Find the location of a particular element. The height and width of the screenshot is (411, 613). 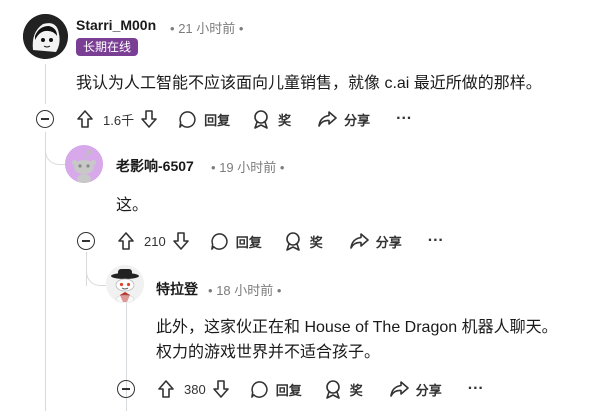

user-flair: 长期在线 is located at coordinates (107, 47).